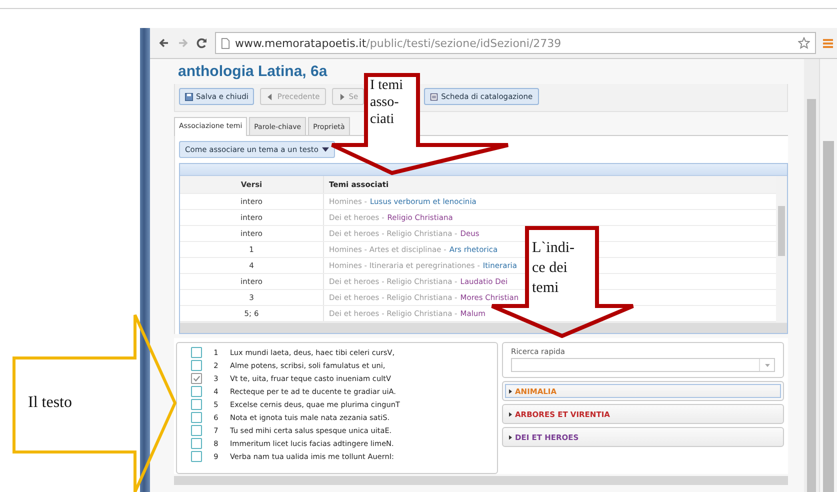  I want to click on page-title: anthologia Latina, 6a, so click(252, 72).